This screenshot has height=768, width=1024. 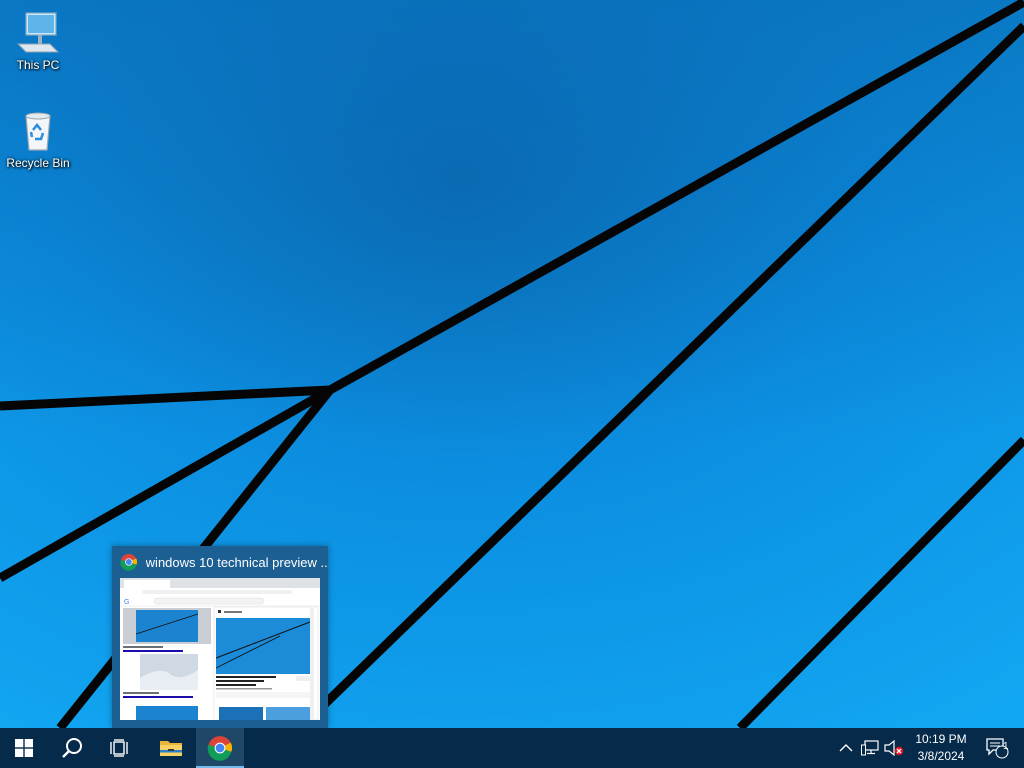 I want to click on taskbar: 10:19 PM 3/8/2024 1, so click(x=512, y=748).